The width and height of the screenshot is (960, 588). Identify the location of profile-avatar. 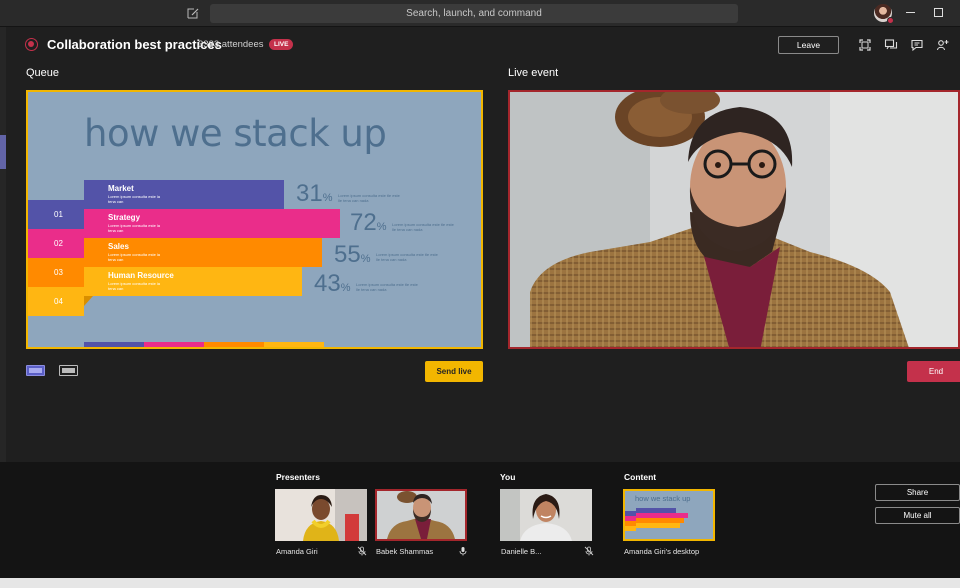
(884, 14).